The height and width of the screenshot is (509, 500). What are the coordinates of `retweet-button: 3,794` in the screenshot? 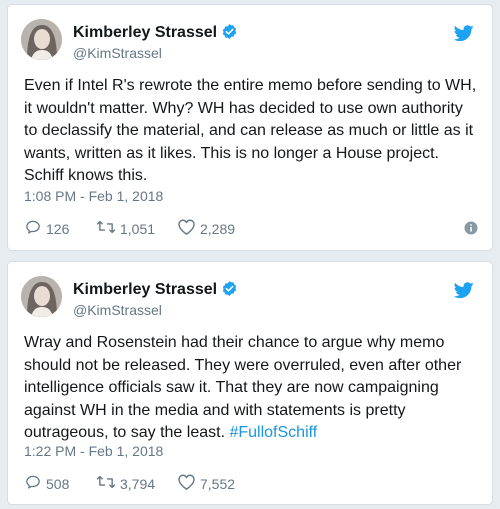 It's located at (125, 483).